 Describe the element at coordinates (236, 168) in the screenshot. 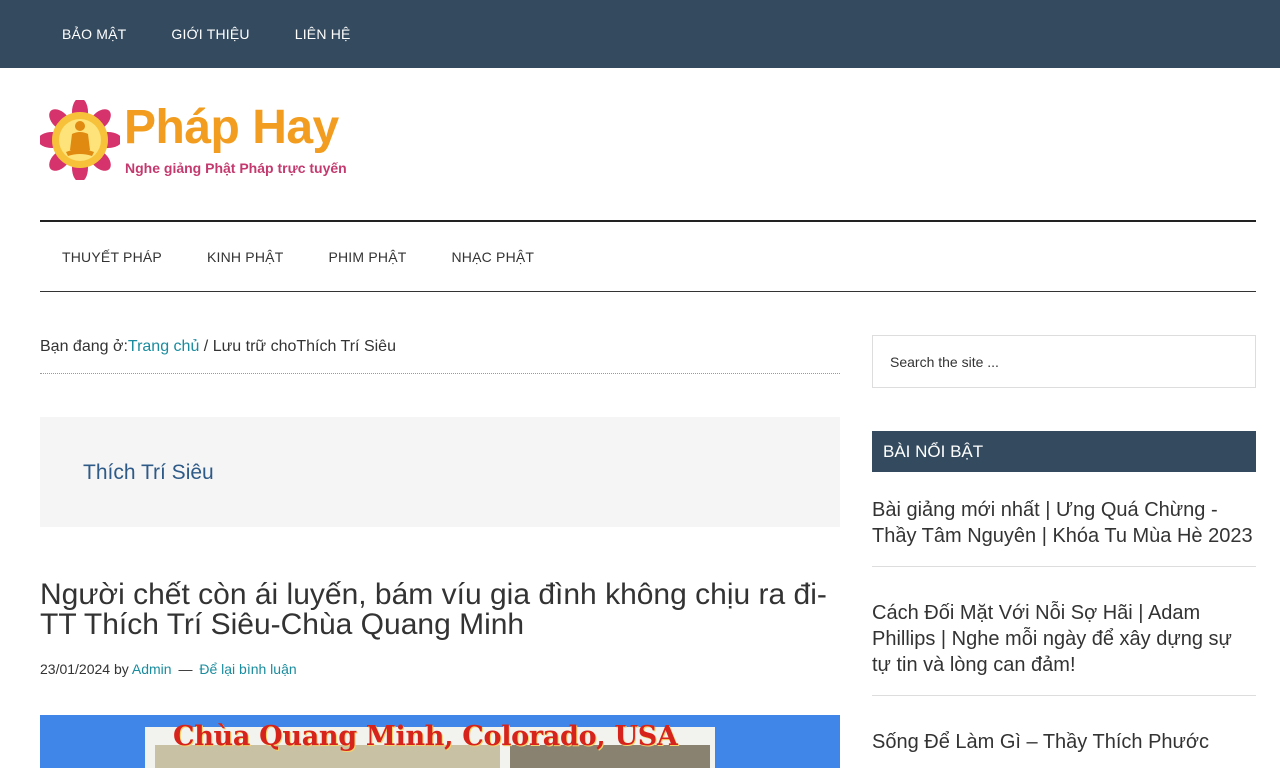

I see `site-tagline: Nghe giảng Phật Pháp trực tuyến` at that location.